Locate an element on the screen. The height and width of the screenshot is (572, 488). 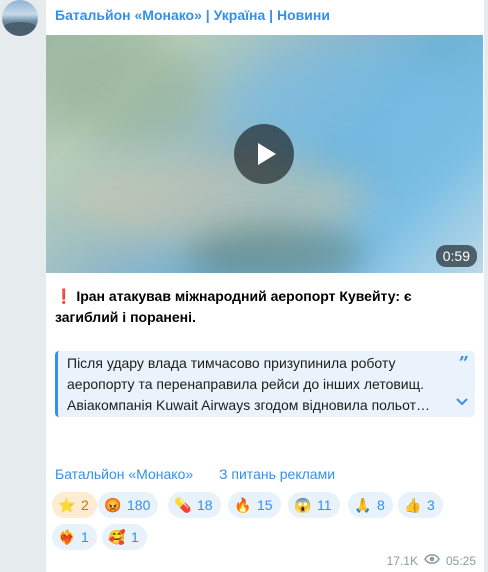
reaction-chip: 👍 3 is located at coordinates (420, 505).